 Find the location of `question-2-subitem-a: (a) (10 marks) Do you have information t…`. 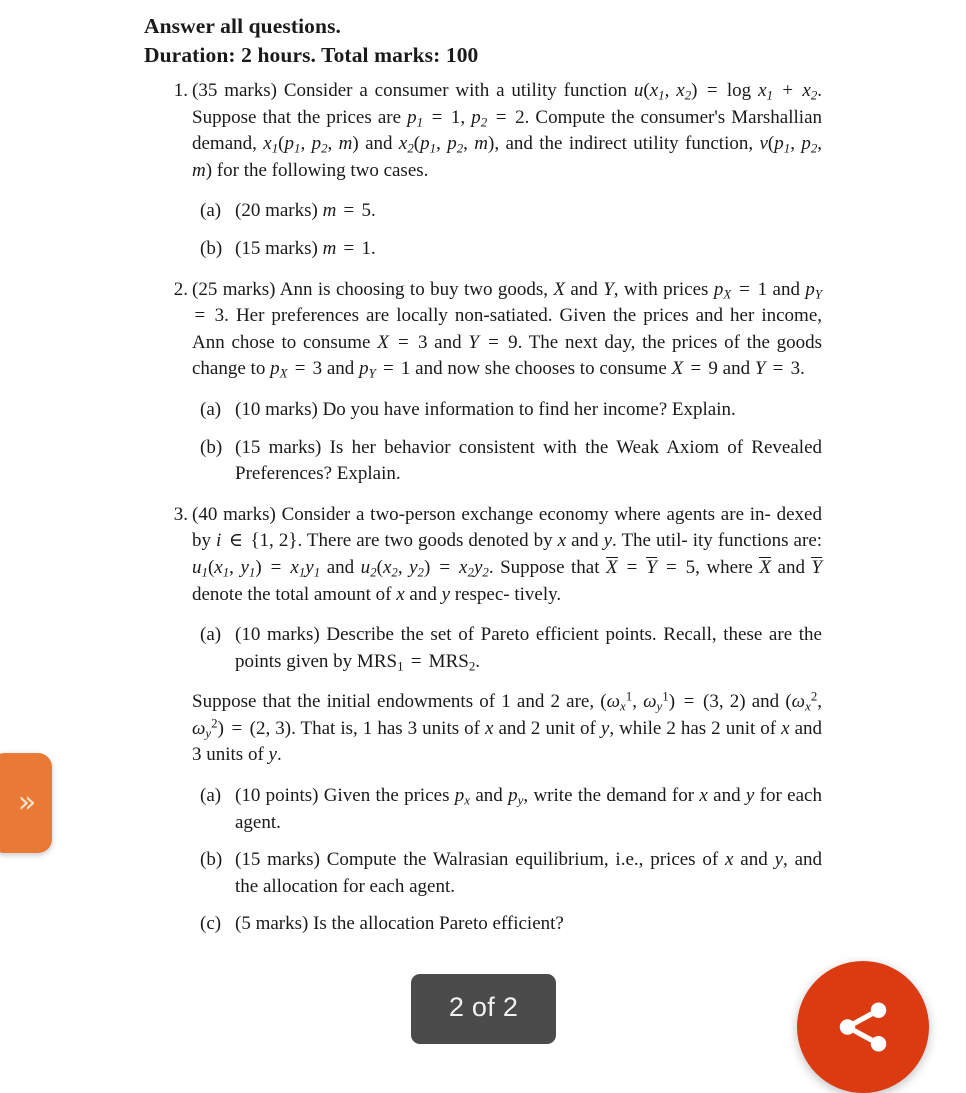

question-2-subitem-a: (a) (10 marks) Do you have information t… is located at coordinates (483, 410).